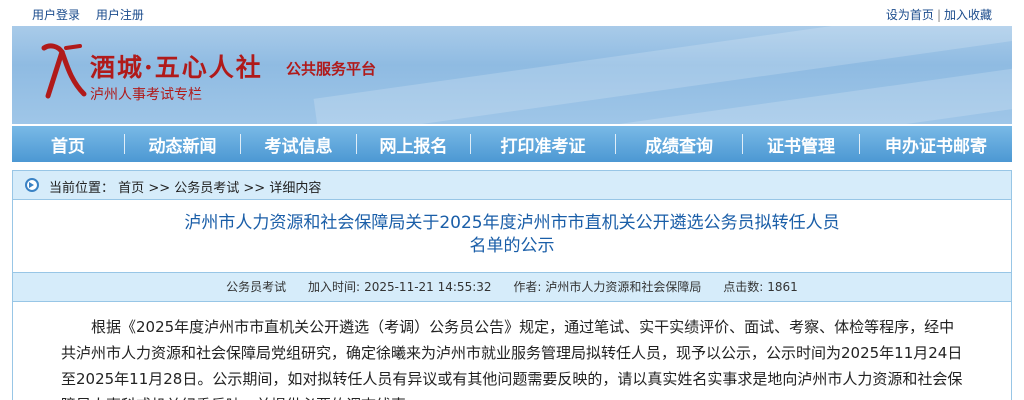 This screenshot has width=1024, height=400. I want to click on site-logo-icon, so click(62, 71).